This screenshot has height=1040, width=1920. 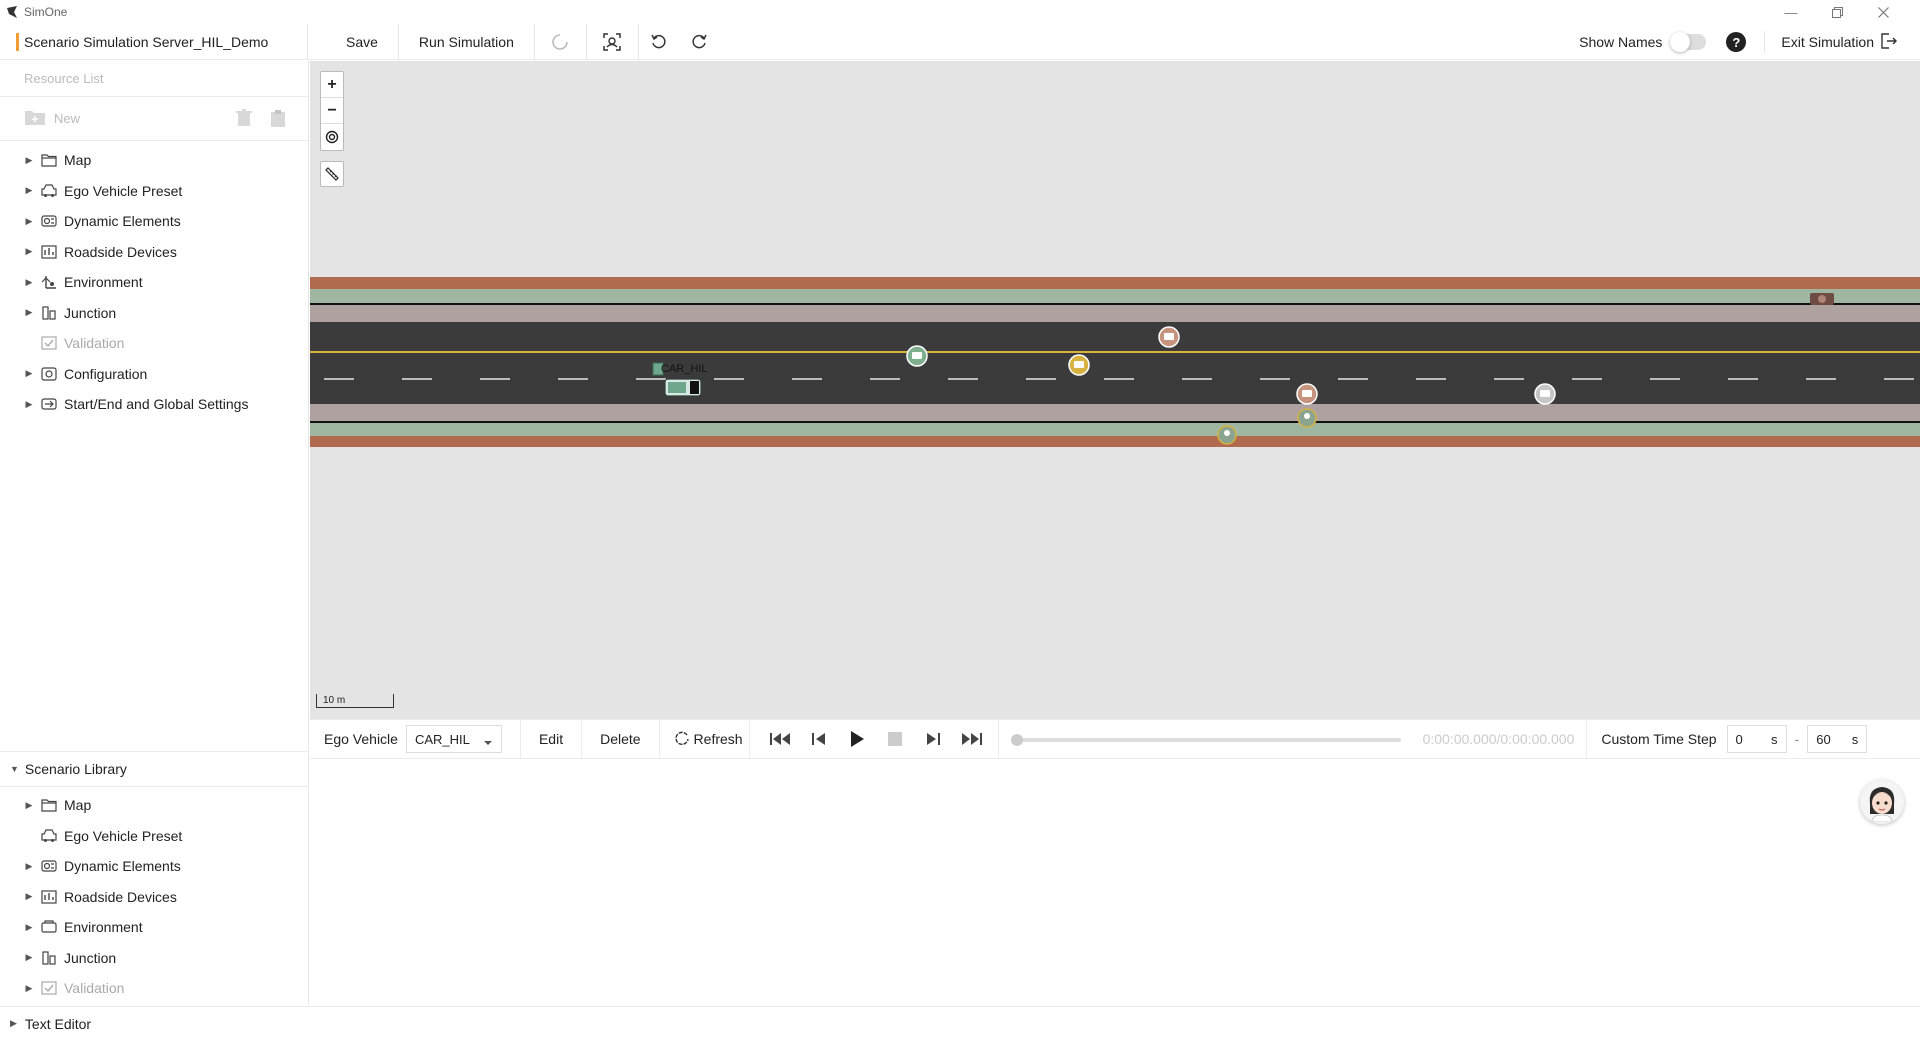 What do you see at coordinates (122, 866) in the screenshot?
I see `library-item-label: Dynamic Elements` at bounding box center [122, 866].